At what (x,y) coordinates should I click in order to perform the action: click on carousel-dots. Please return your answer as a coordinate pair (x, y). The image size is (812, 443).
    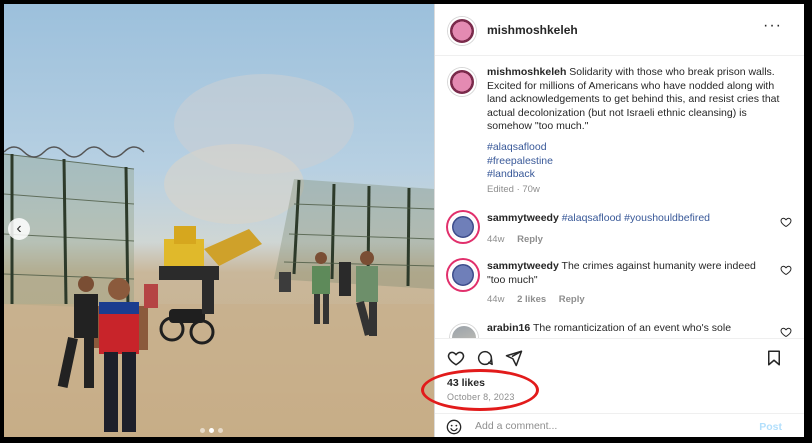
    Looking at the image, I should click on (211, 431).